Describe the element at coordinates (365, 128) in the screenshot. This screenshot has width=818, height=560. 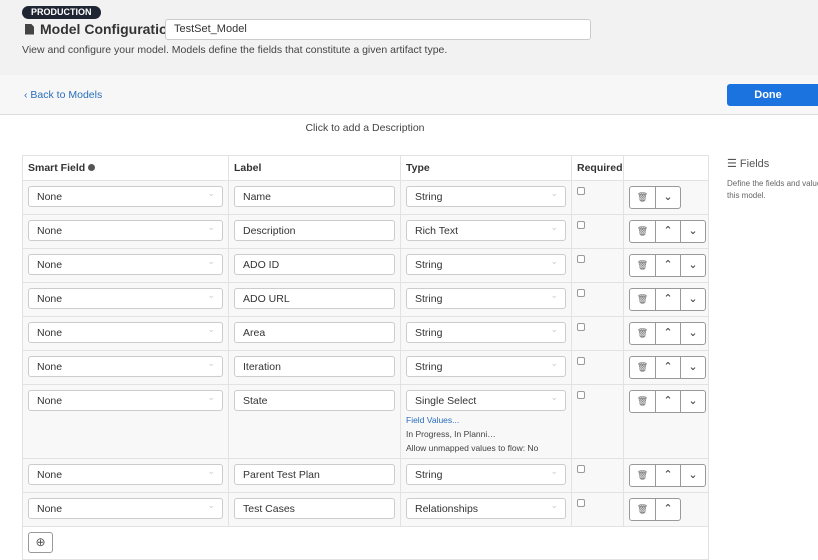
I see `description-editor: Click to add a Description` at that location.